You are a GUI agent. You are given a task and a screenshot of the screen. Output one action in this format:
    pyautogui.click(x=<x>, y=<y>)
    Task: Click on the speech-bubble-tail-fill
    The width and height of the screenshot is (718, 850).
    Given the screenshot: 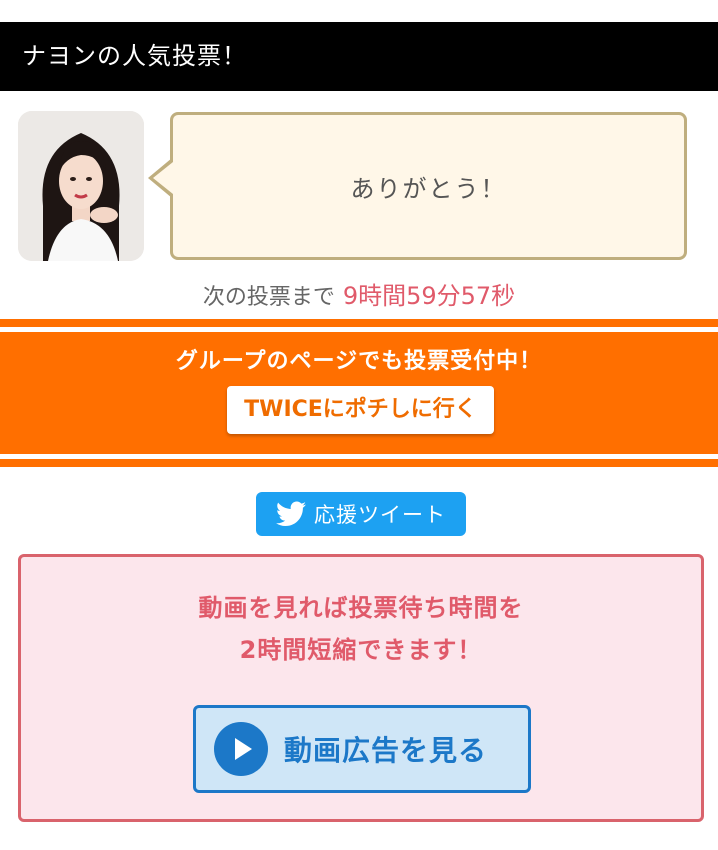 What is the action you would take?
    pyautogui.click(x=163, y=178)
    